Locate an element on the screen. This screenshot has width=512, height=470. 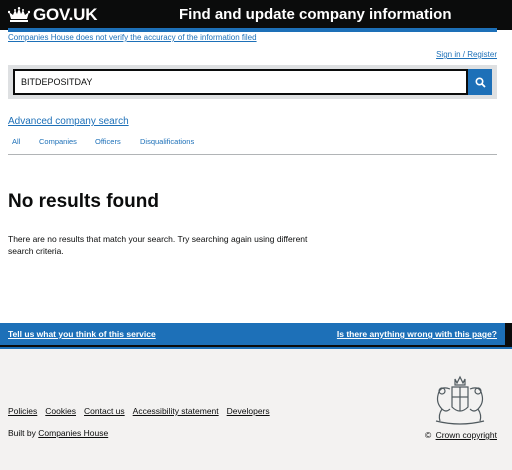
service-feedback-link: Tell us what you think of this service is located at coordinates (82, 334).